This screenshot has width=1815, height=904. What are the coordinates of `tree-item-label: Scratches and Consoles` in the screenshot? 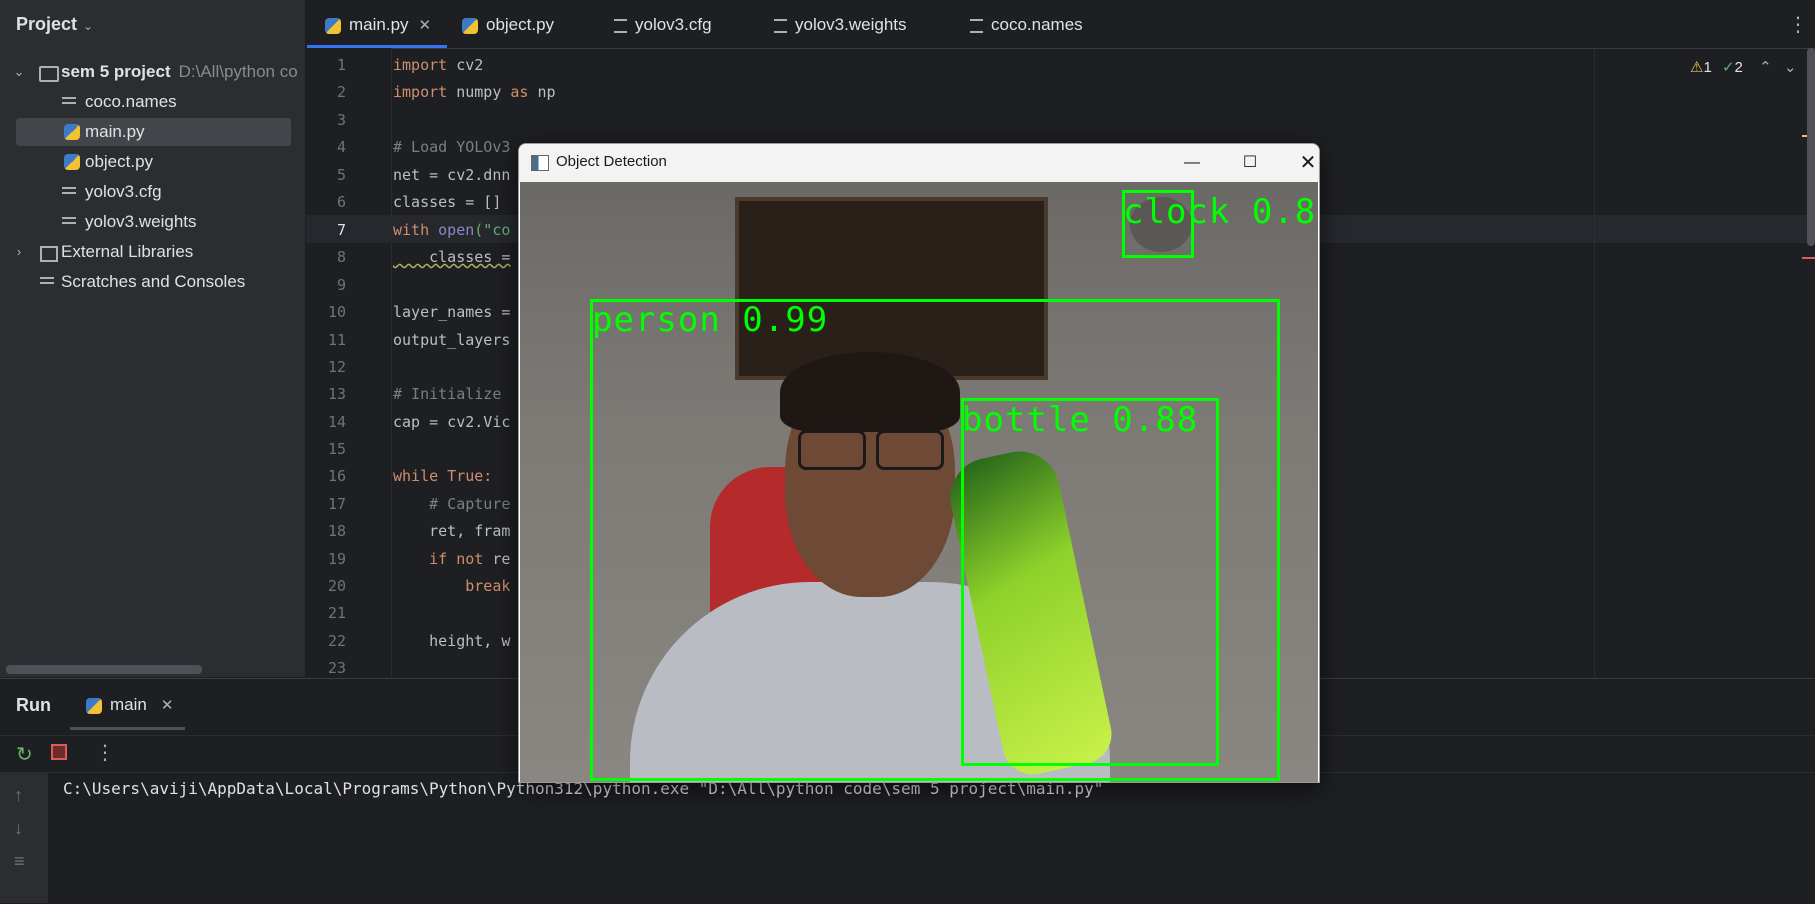 It's located at (153, 281).